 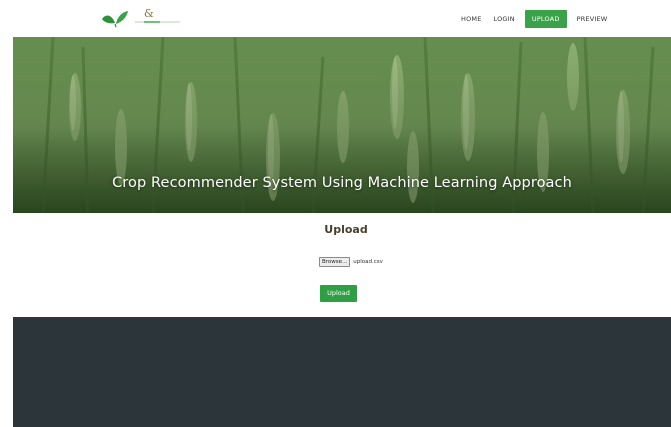 What do you see at coordinates (471, 19) in the screenshot?
I see `nav-home-link: HOME` at bounding box center [471, 19].